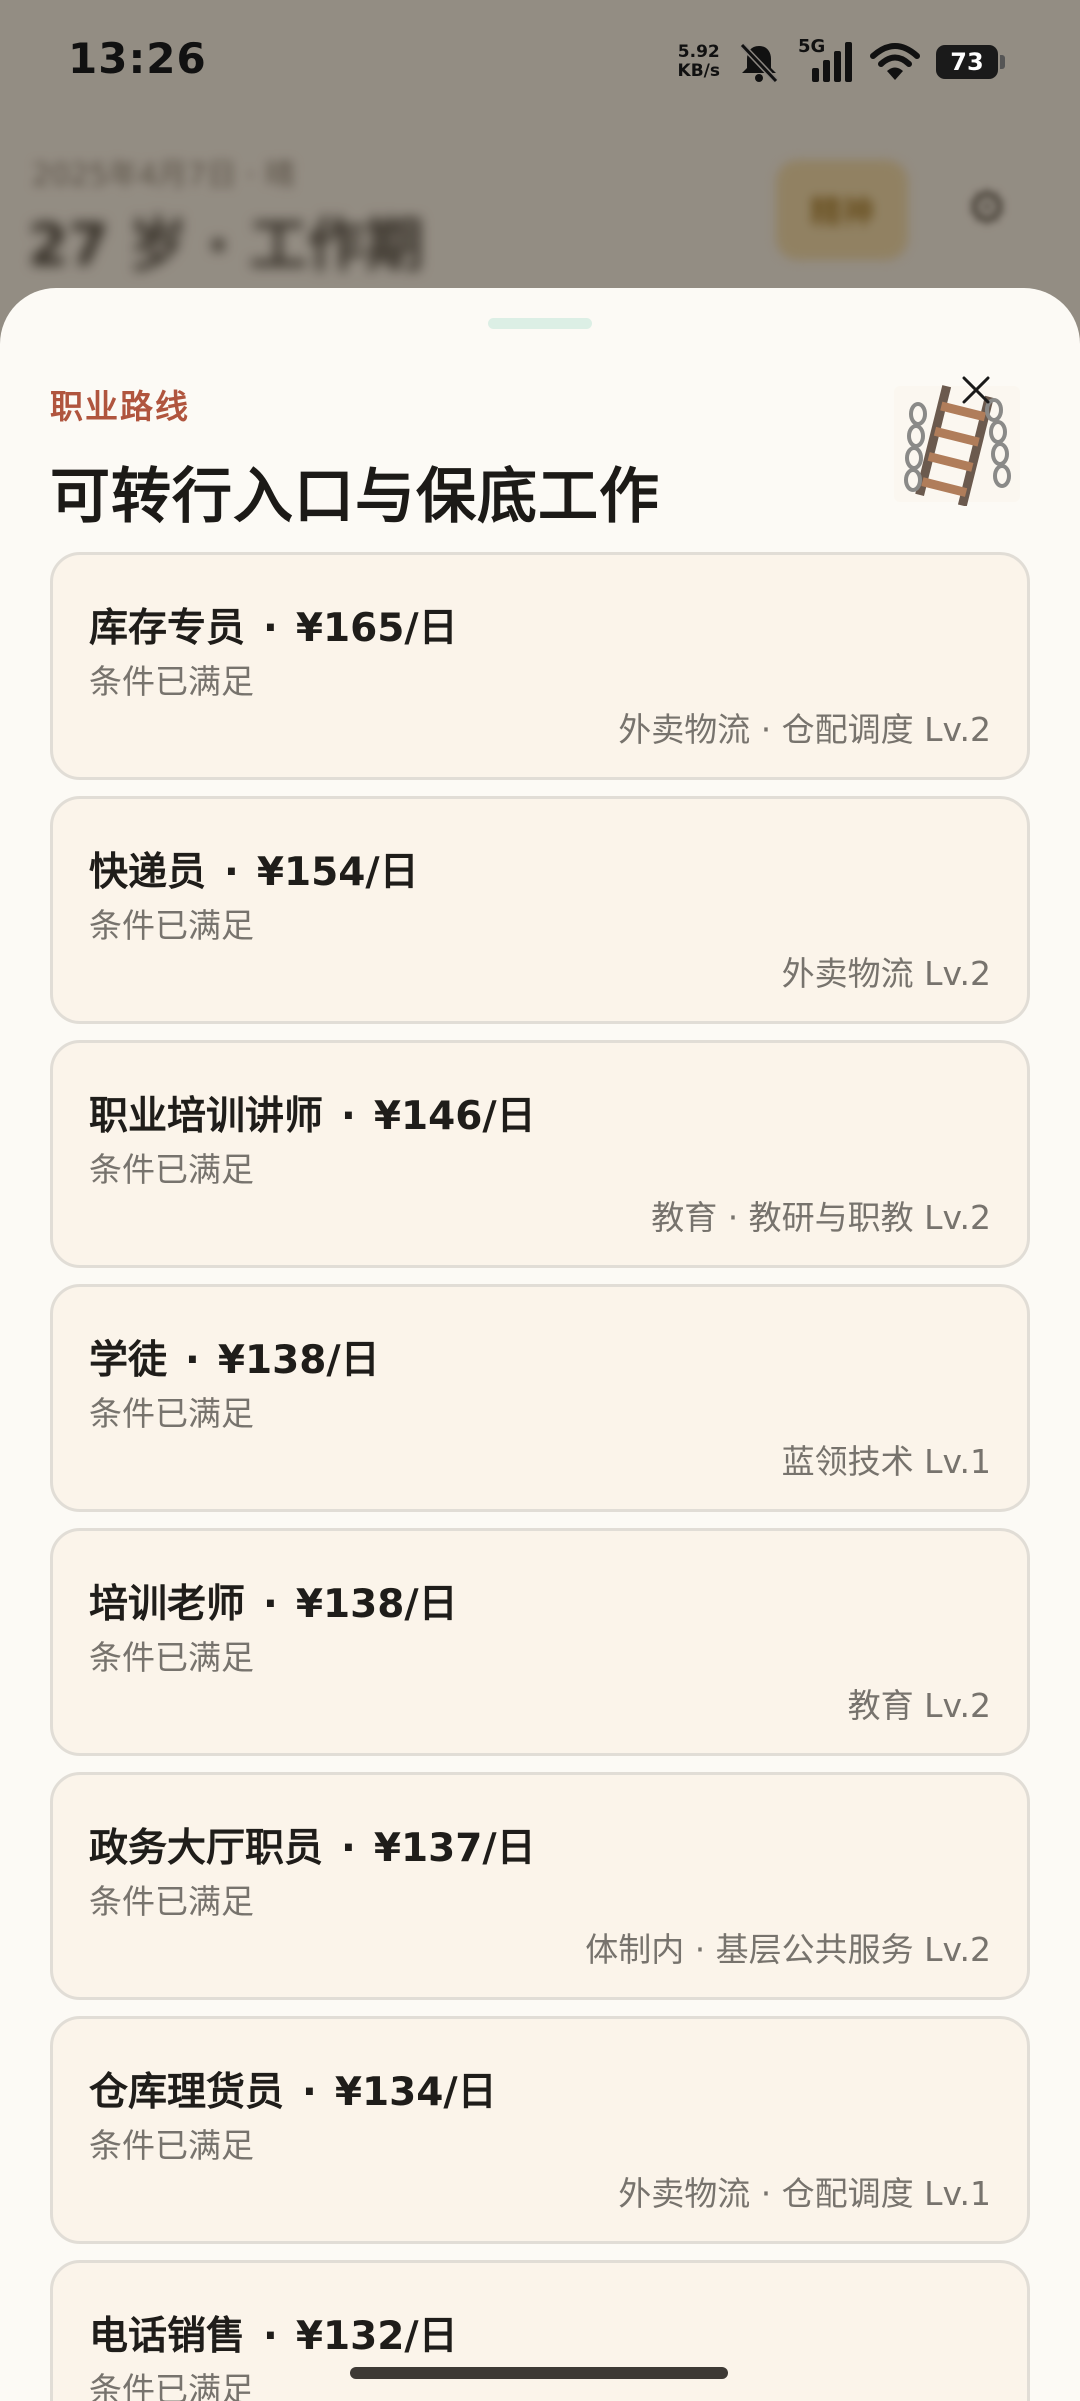 The width and height of the screenshot is (1080, 2401). What do you see at coordinates (540, 910) in the screenshot?
I see `job-card: 快递员 · ¥154/日 条件已满足 外卖物流 Lv.2` at bounding box center [540, 910].